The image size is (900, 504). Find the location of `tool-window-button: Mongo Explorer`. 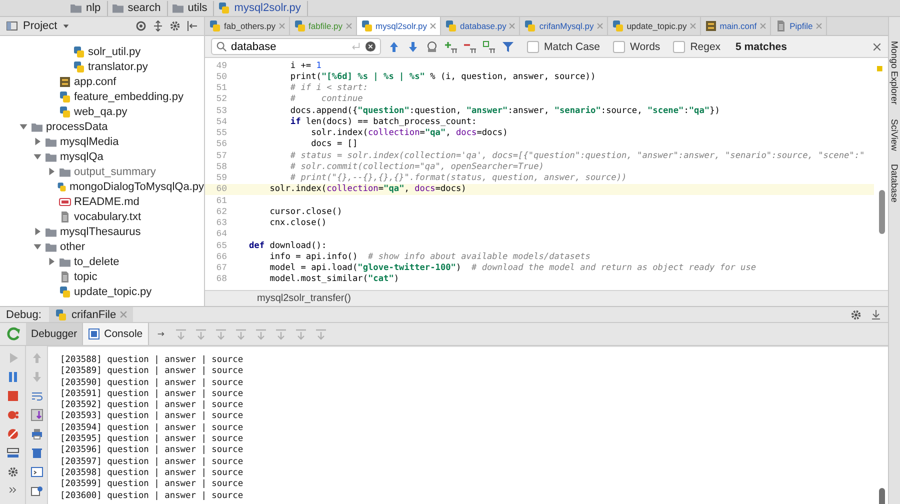

tool-window-button: Mongo Explorer is located at coordinates (895, 73).